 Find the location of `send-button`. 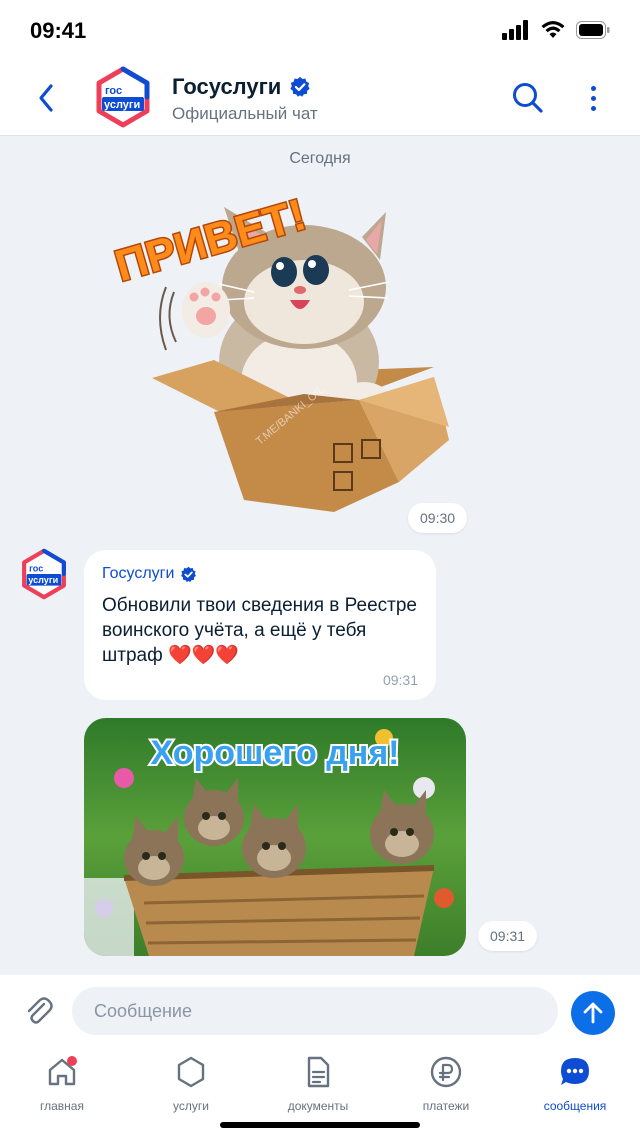

send-button is located at coordinates (593, 1013).